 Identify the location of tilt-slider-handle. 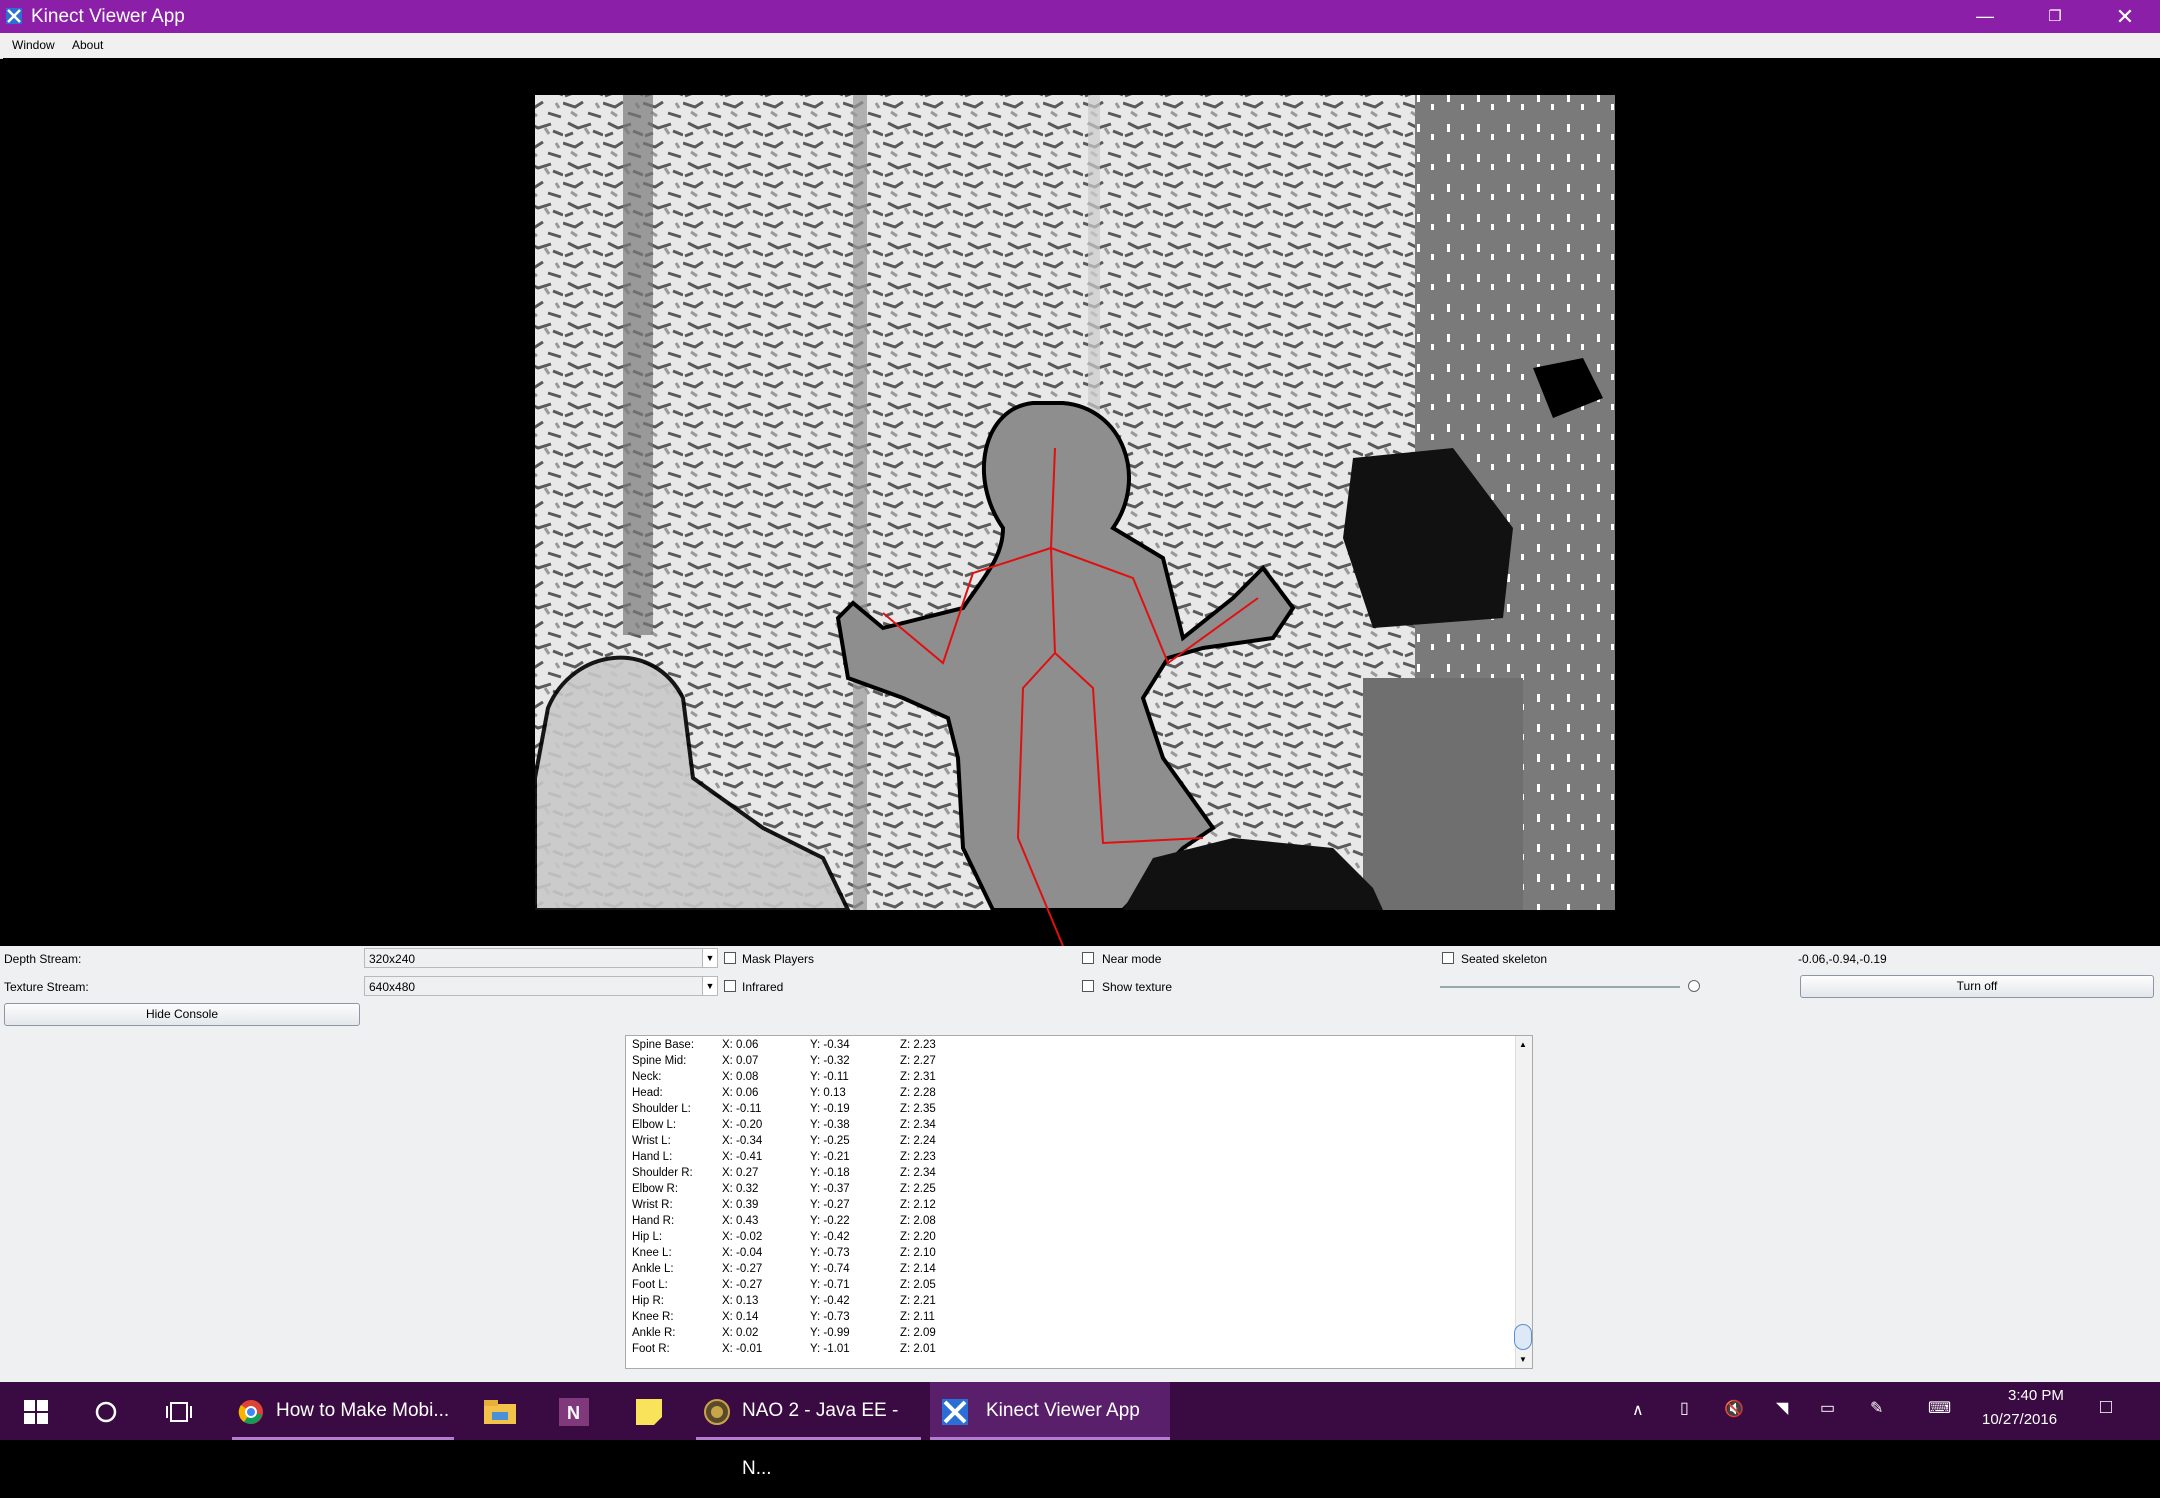
(1694, 986).